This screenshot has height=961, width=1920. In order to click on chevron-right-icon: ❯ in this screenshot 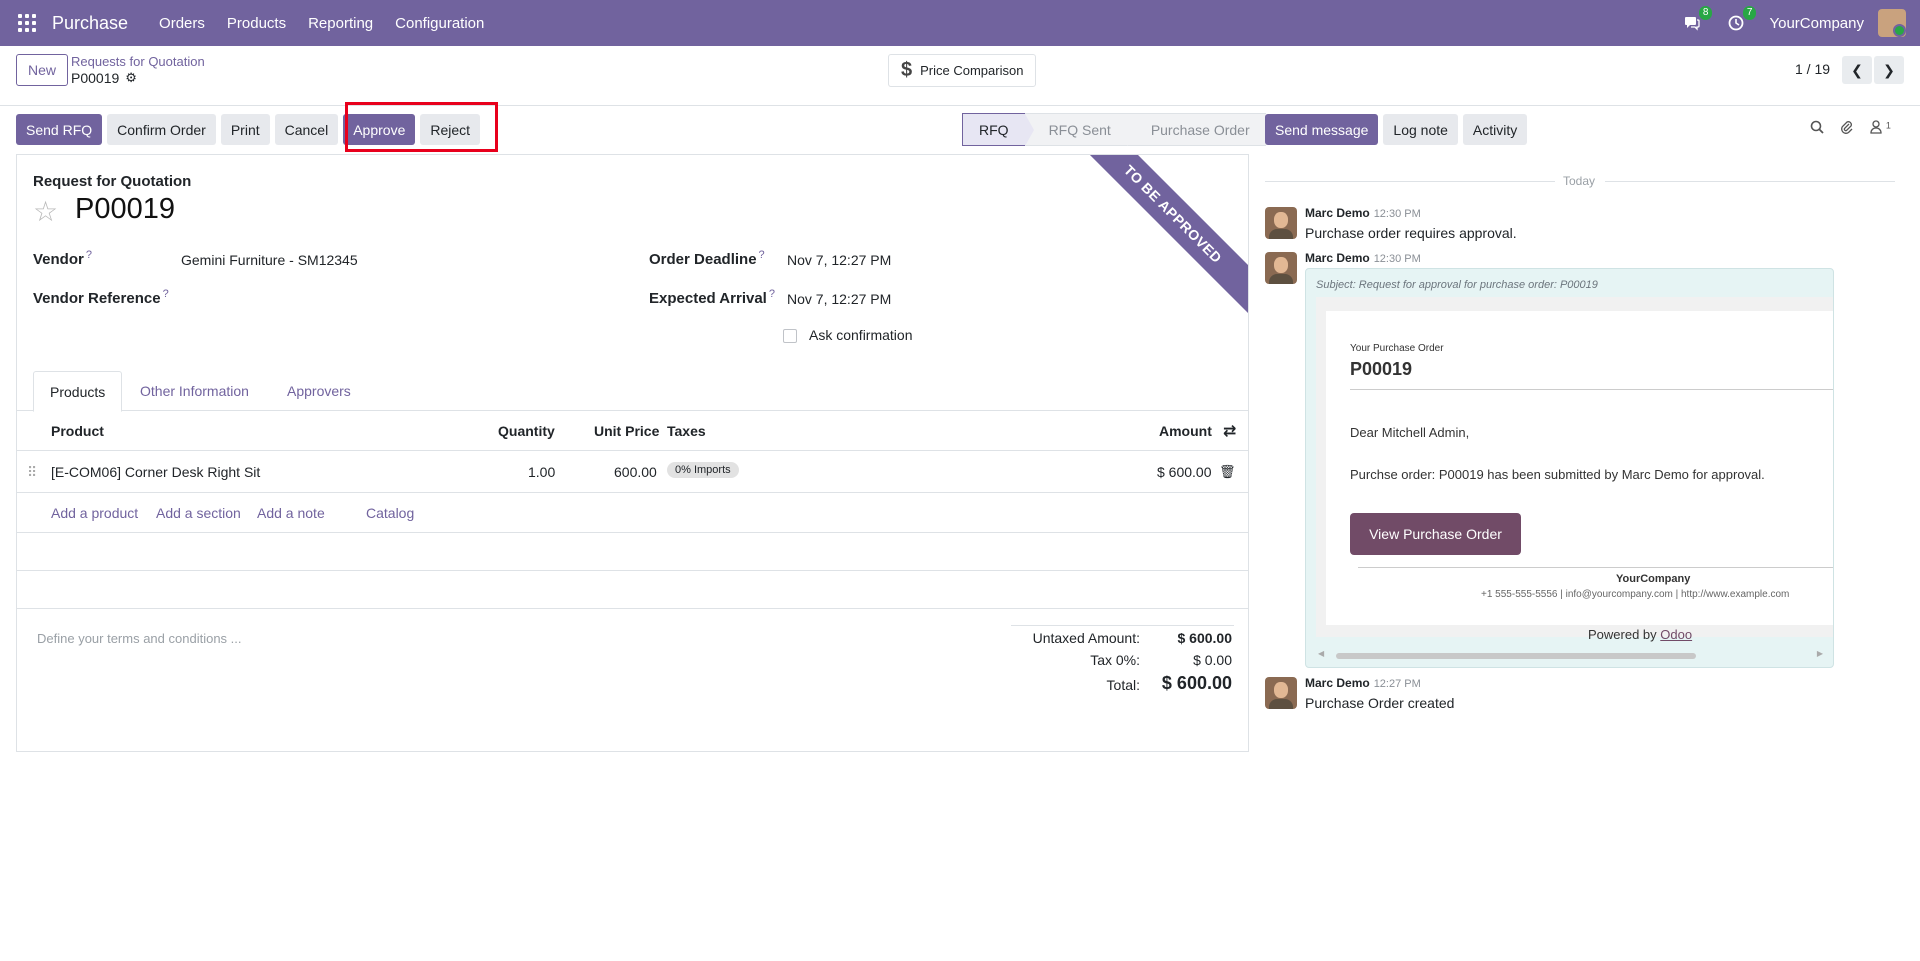, I will do `click(1889, 70)`.